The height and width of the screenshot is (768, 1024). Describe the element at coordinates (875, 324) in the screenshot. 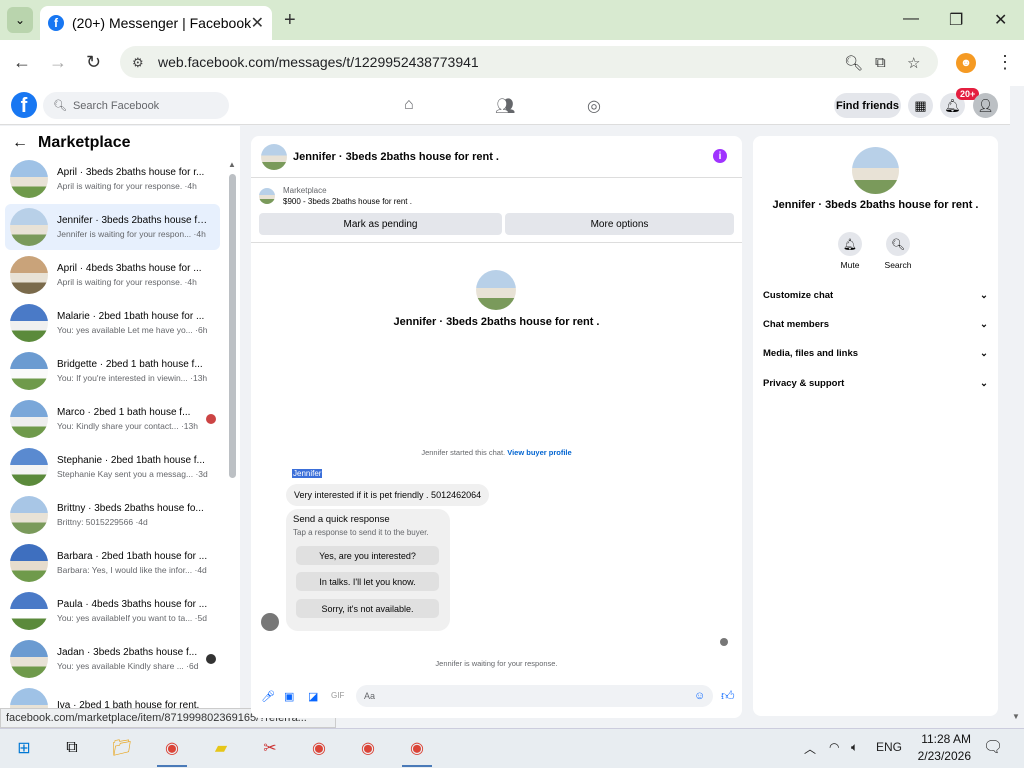

I see `chat-members-item: Chat members ⌄` at that location.